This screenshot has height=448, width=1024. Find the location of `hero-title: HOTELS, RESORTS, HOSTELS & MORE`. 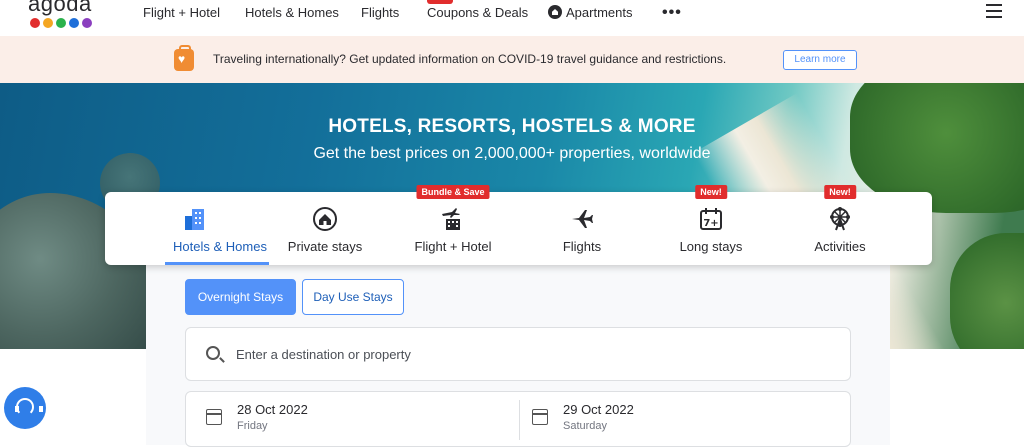

hero-title: HOTELS, RESORTS, HOSTELS & MORE is located at coordinates (512, 126).